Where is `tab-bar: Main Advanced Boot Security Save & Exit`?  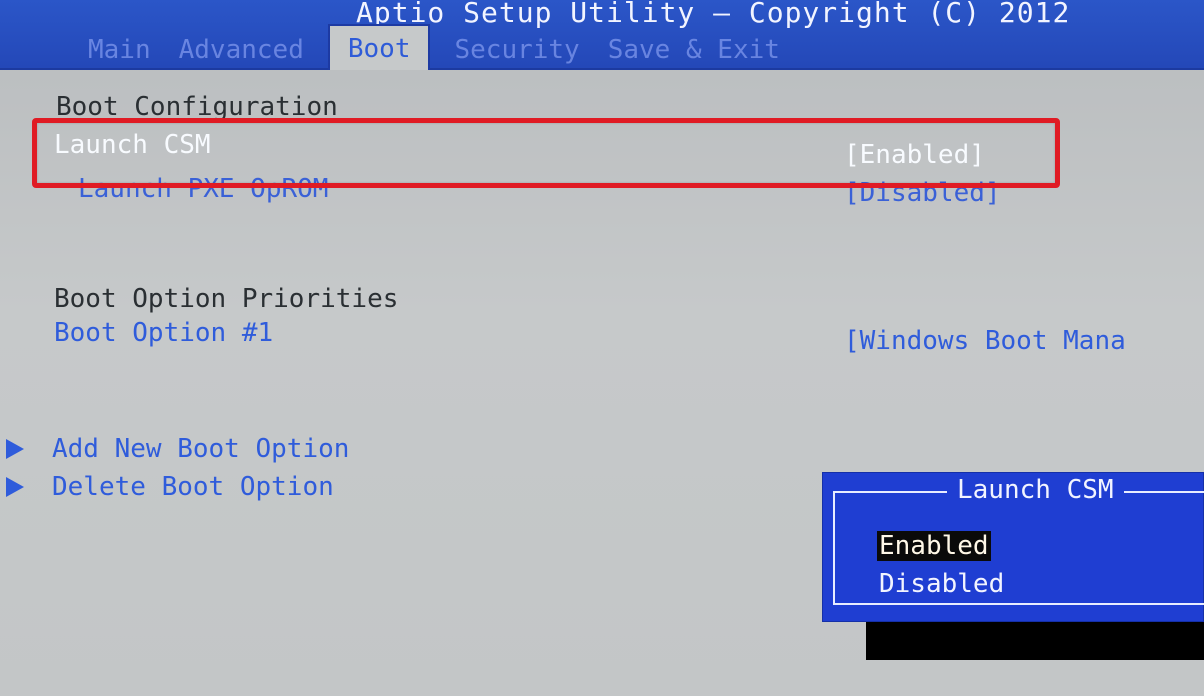 tab-bar: Main Advanced Boot Security Save & Exit is located at coordinates (434, 47).